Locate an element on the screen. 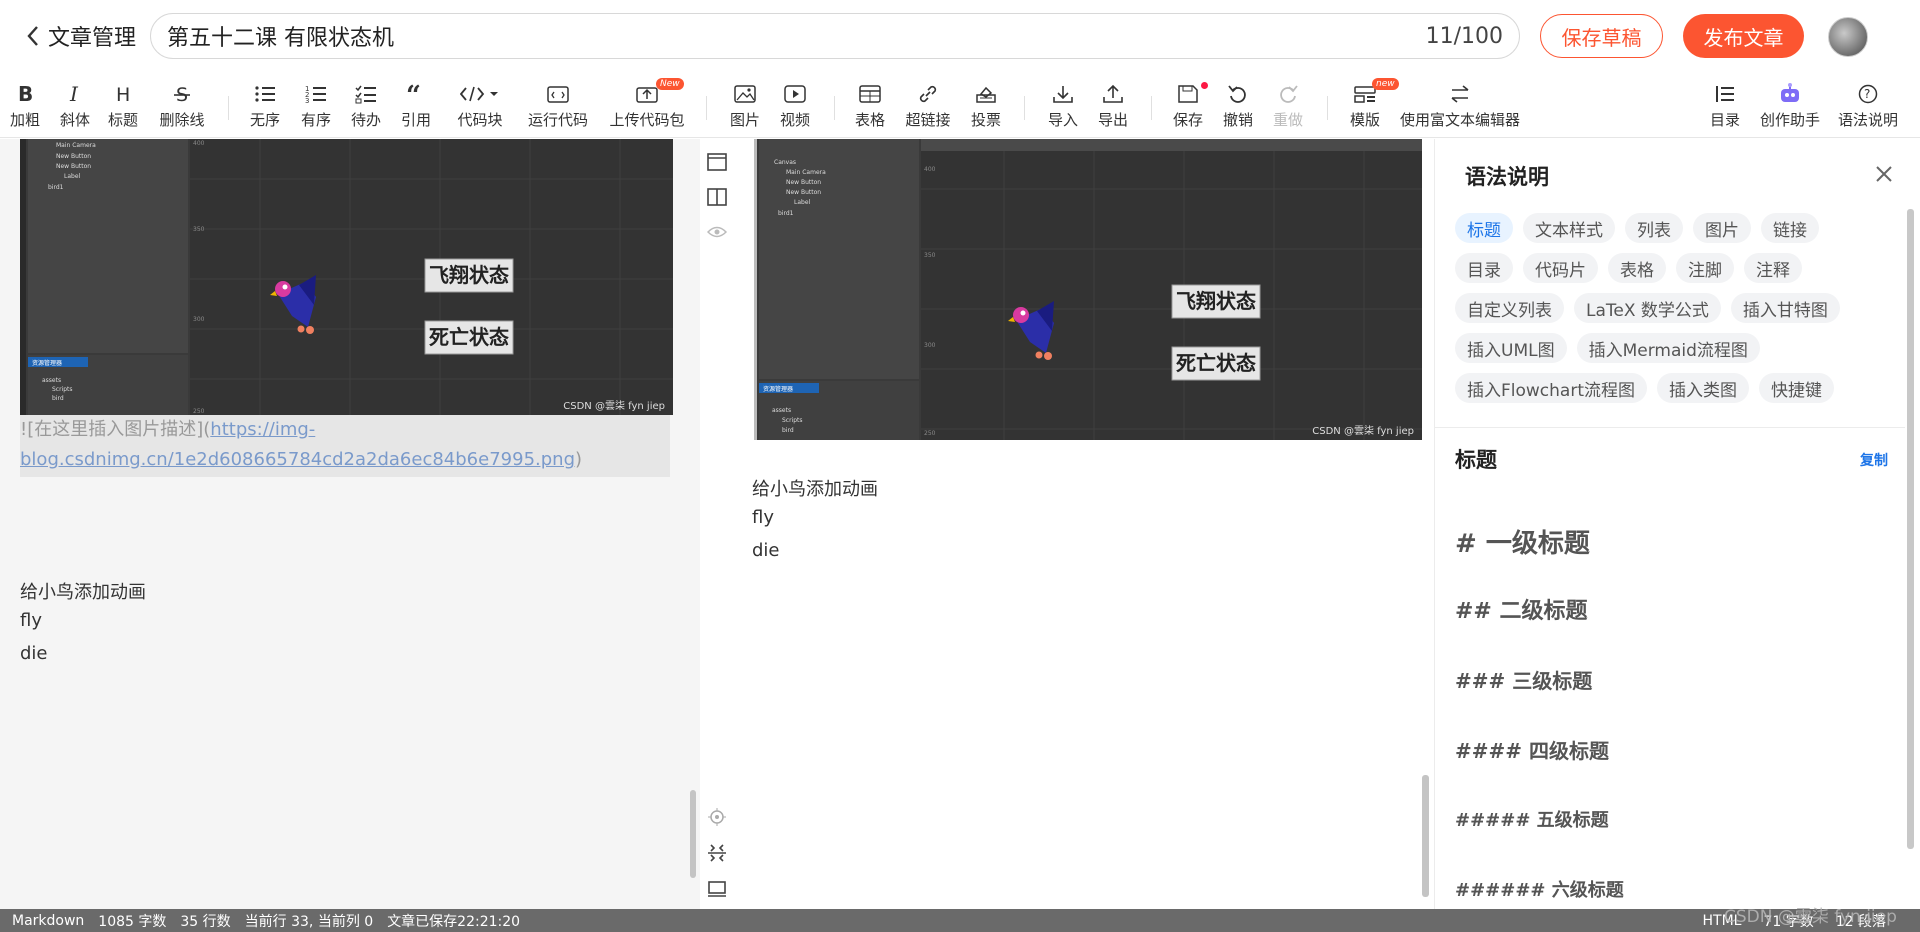 Image resolution: width=1920 pixels, height=932 pixels. run-code-tool: 运行代码 is located at coordinates (558, 106).